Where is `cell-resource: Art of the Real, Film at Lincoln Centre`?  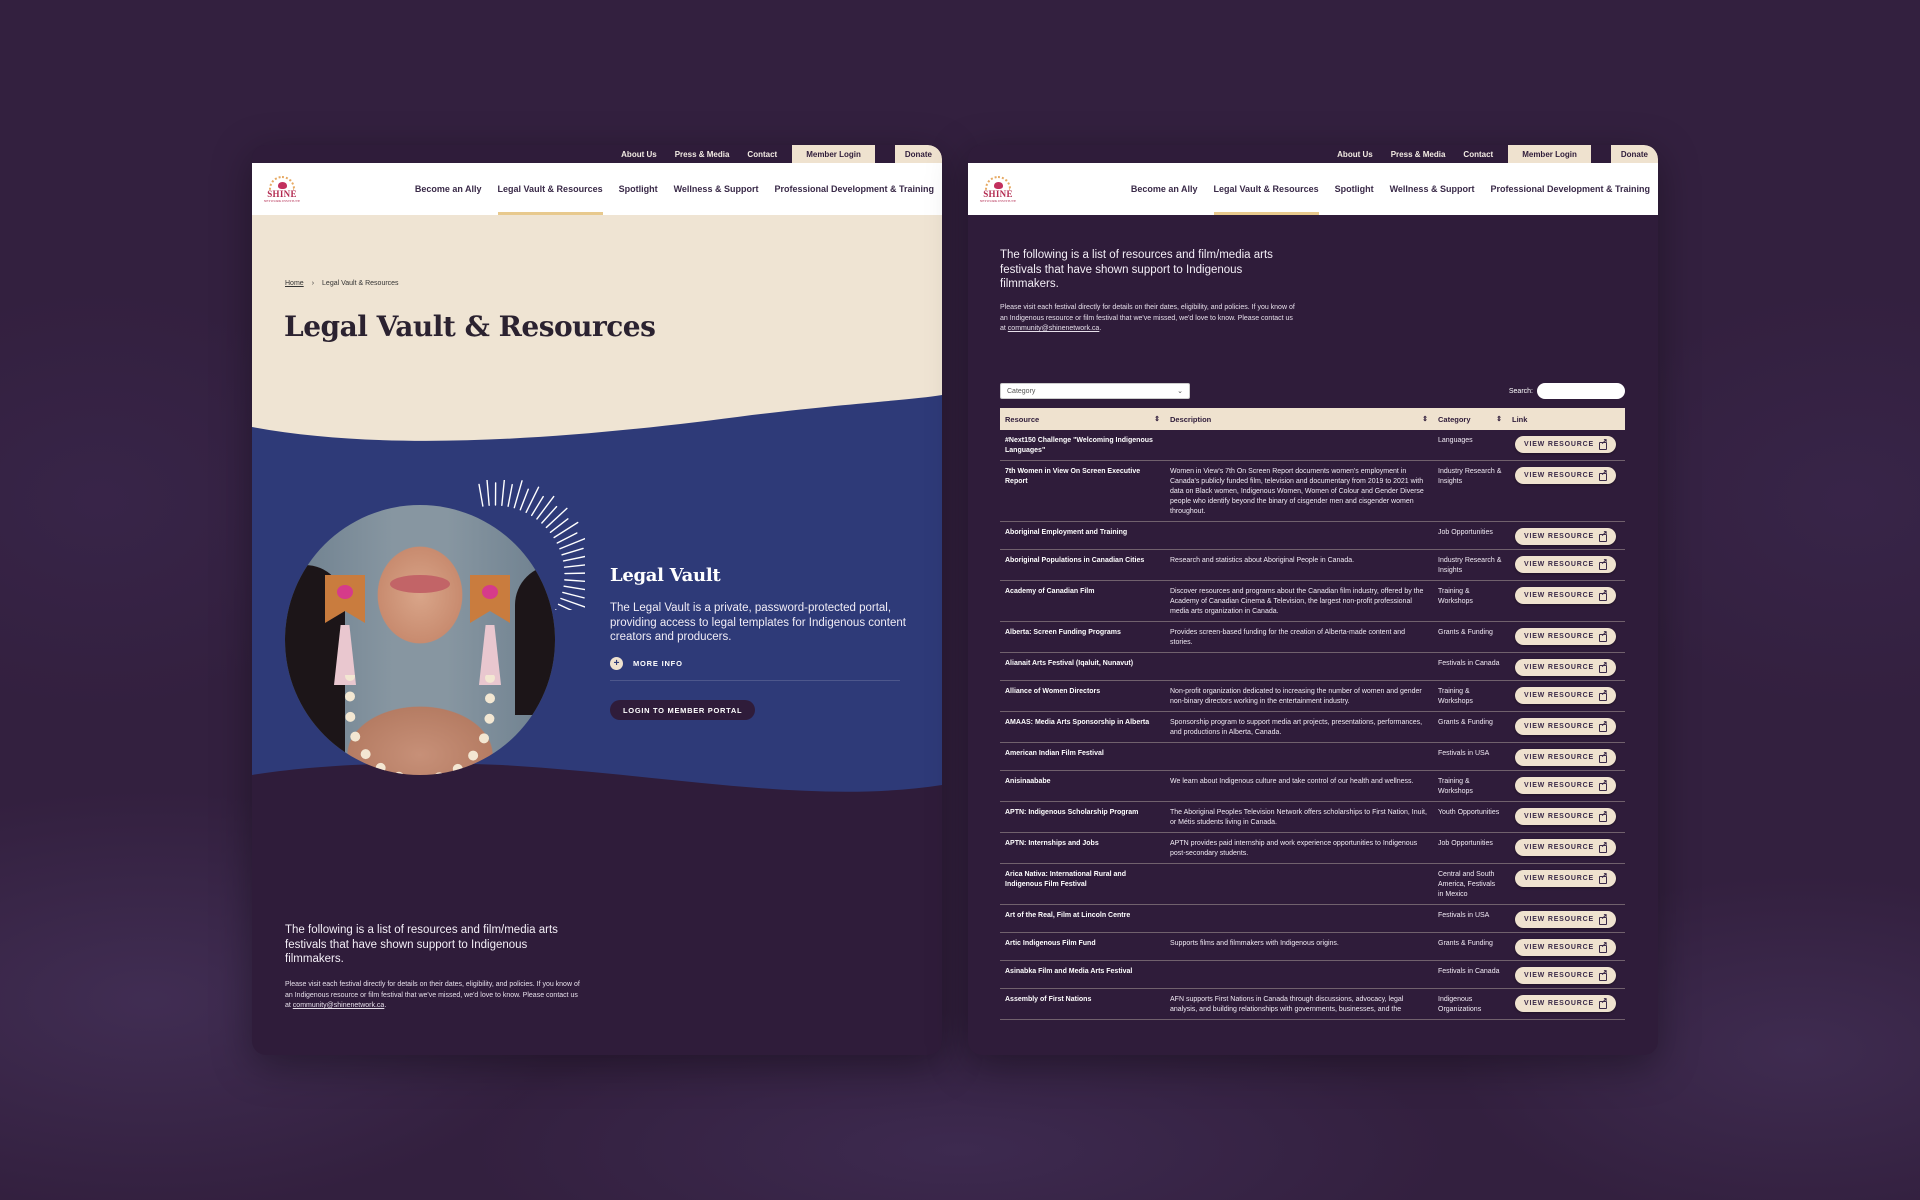 cell-resource: Art of the Real, Film at Lincoln Centre is located at coordinates (1068, 915).